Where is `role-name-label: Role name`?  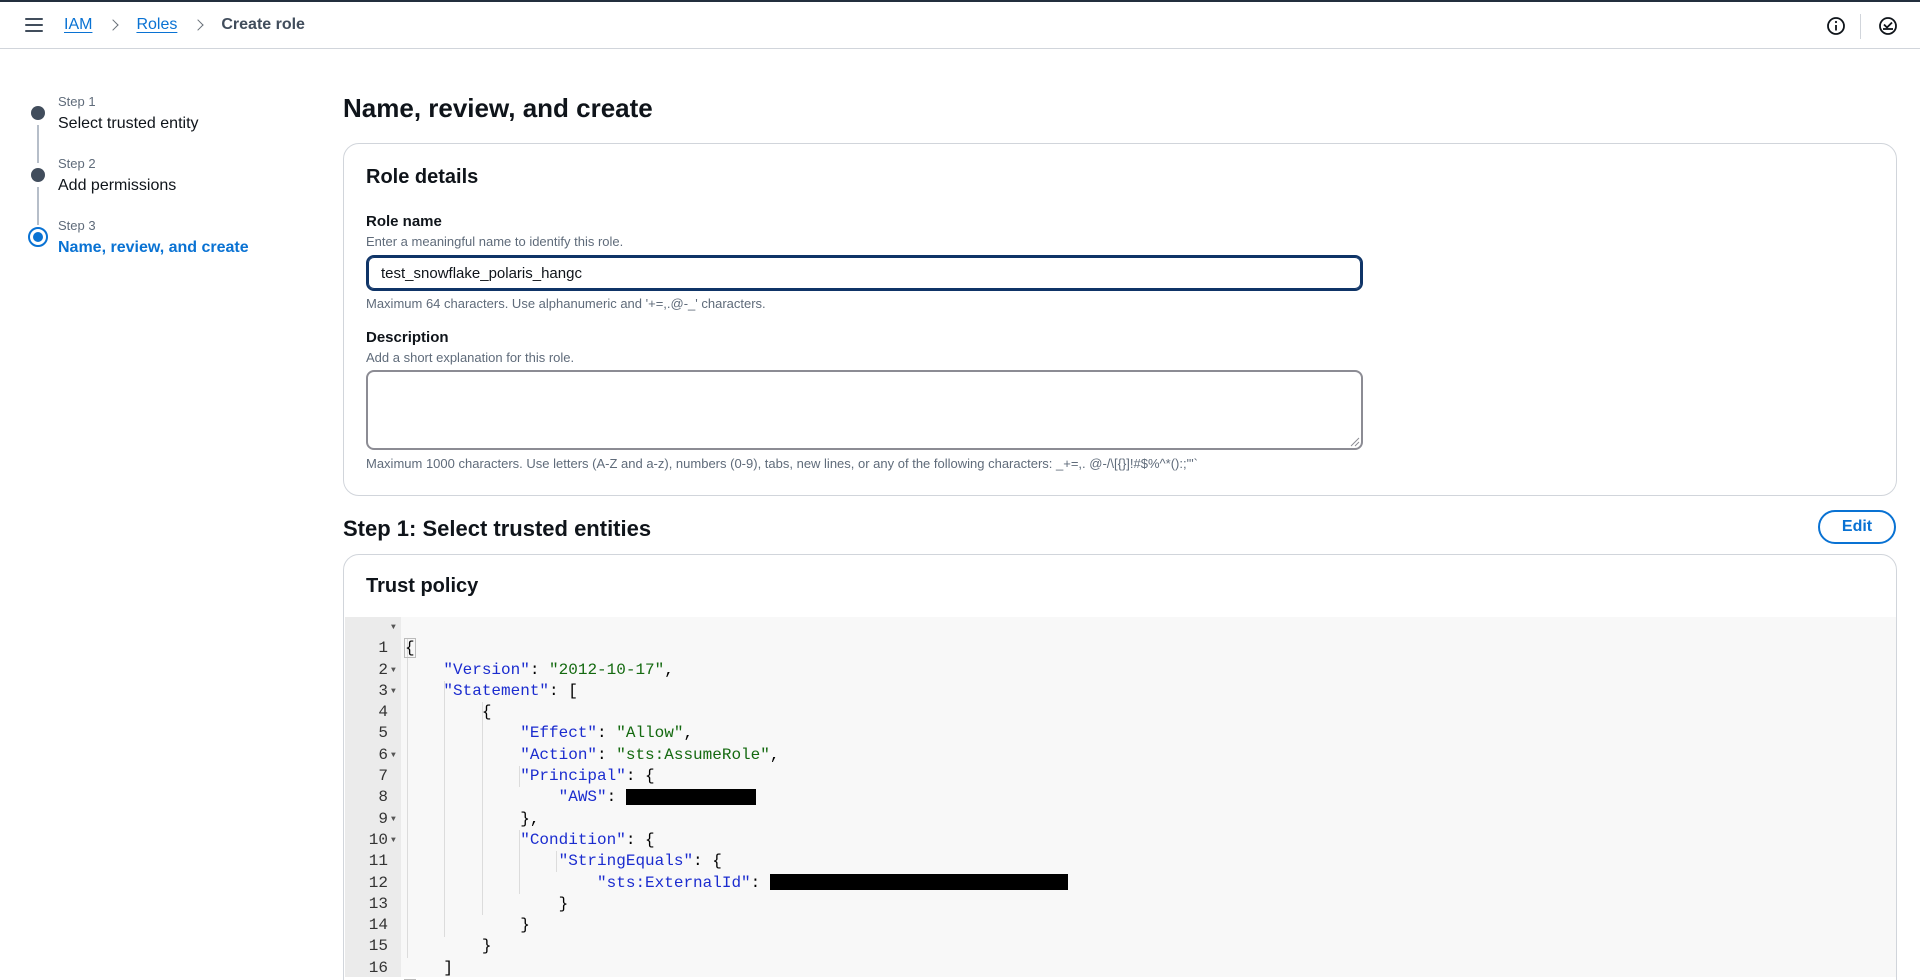
role-name-label: Role name is located at coordinates (404, 221).